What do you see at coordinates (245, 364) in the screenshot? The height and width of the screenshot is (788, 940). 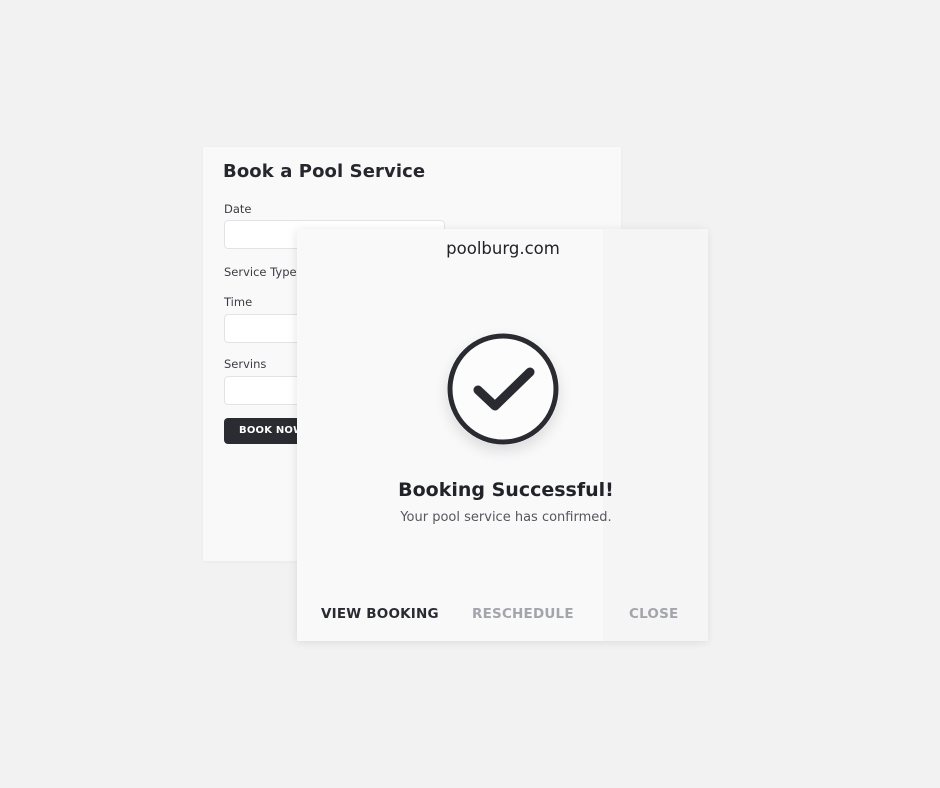 I see `servins-label: Servins` at bounding box center [245, 364].